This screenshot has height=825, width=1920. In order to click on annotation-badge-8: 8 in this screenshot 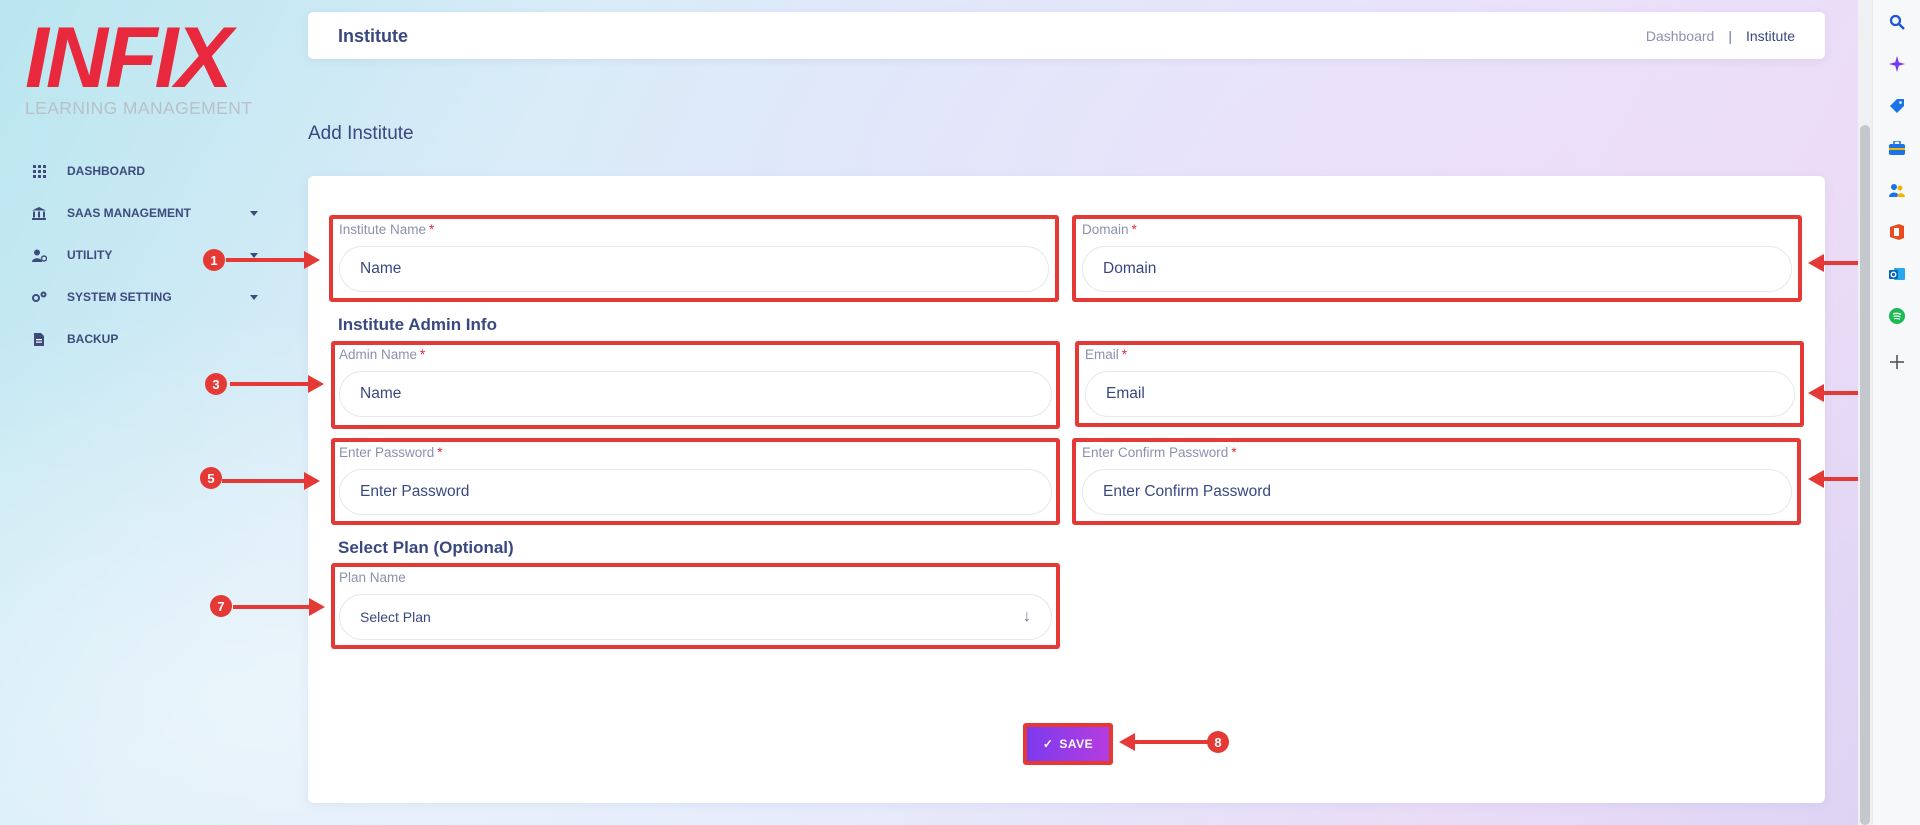, I will do `click(1218, 742)`.